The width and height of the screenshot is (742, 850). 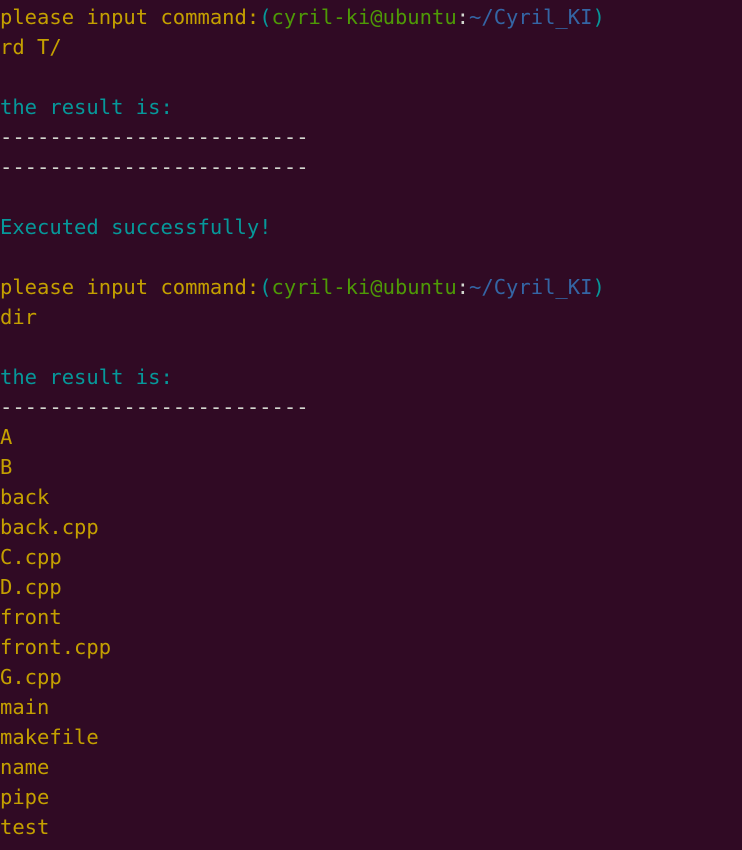 I want to click on file-entry-9: main, so click(x=371, y=707).